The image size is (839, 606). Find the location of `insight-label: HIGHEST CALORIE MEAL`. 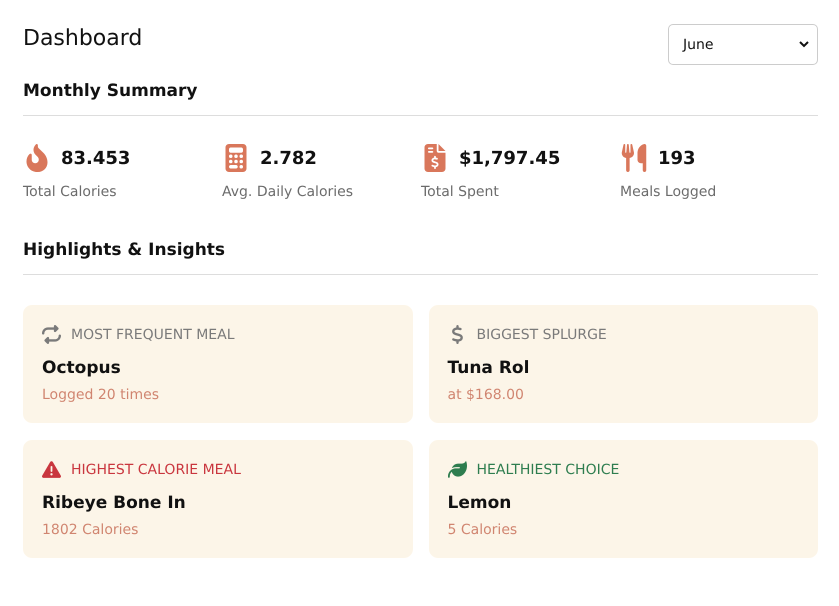

insight-label: HIGHEST CALORIE MEAL is located at coordinates (156, 470).